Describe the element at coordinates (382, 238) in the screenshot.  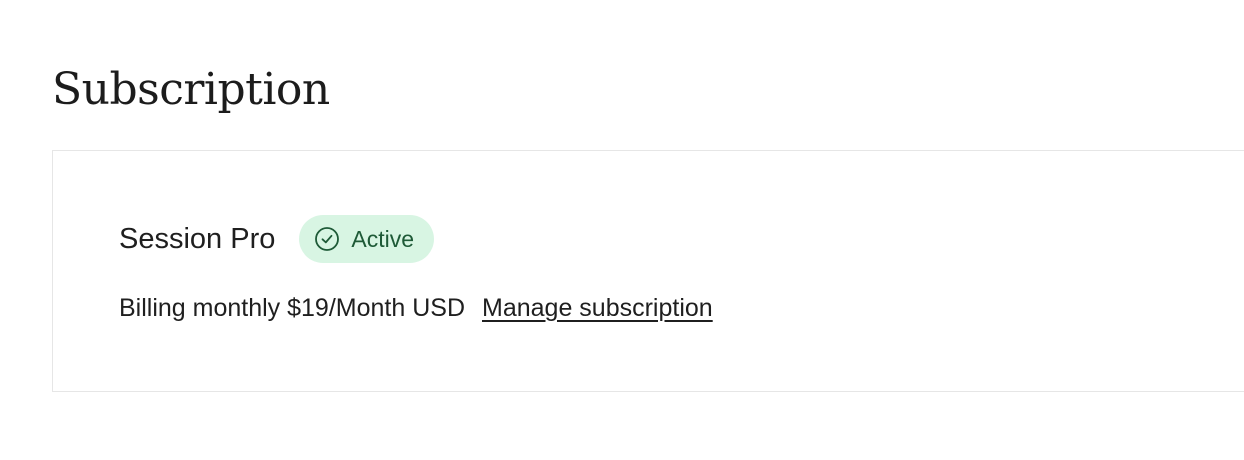
I see `status-label: Active` at that location.